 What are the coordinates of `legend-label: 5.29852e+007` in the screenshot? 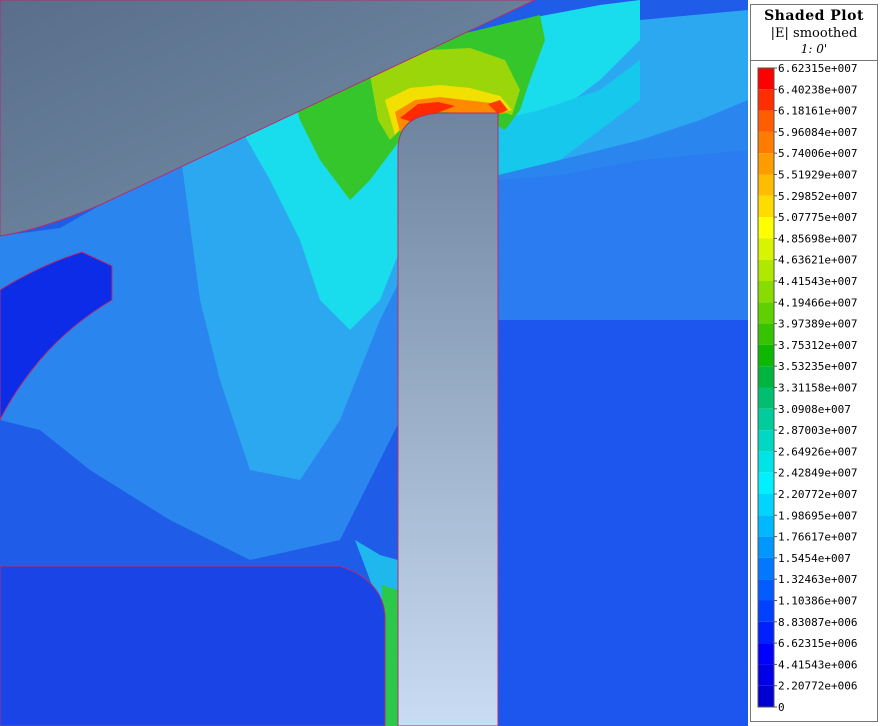 It's located at (817, 196).